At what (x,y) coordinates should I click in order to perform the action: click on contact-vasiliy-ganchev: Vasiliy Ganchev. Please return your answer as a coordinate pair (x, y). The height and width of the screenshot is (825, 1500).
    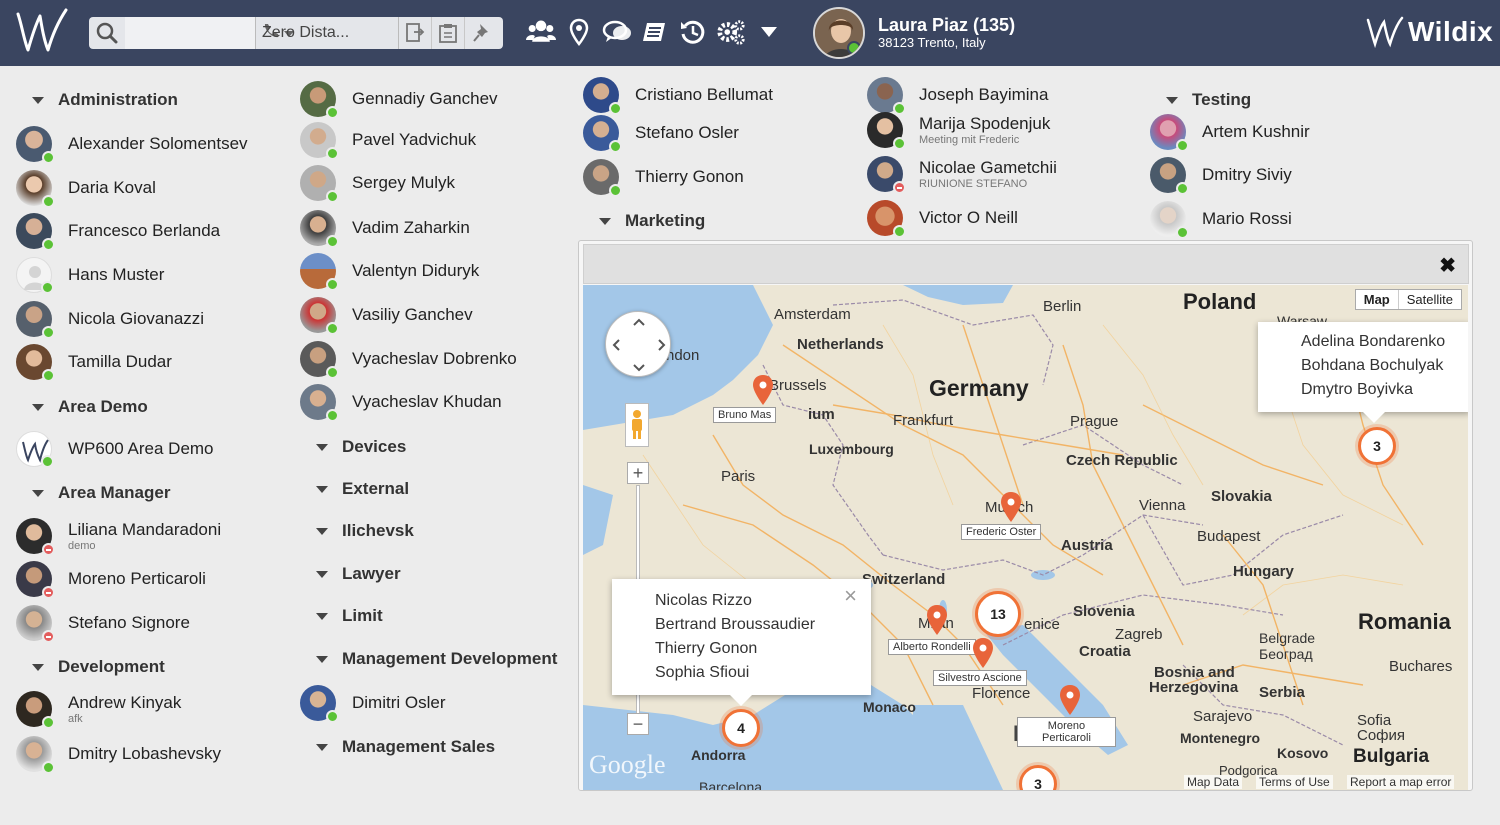
    Looking at the image, I should click on (386, 316).